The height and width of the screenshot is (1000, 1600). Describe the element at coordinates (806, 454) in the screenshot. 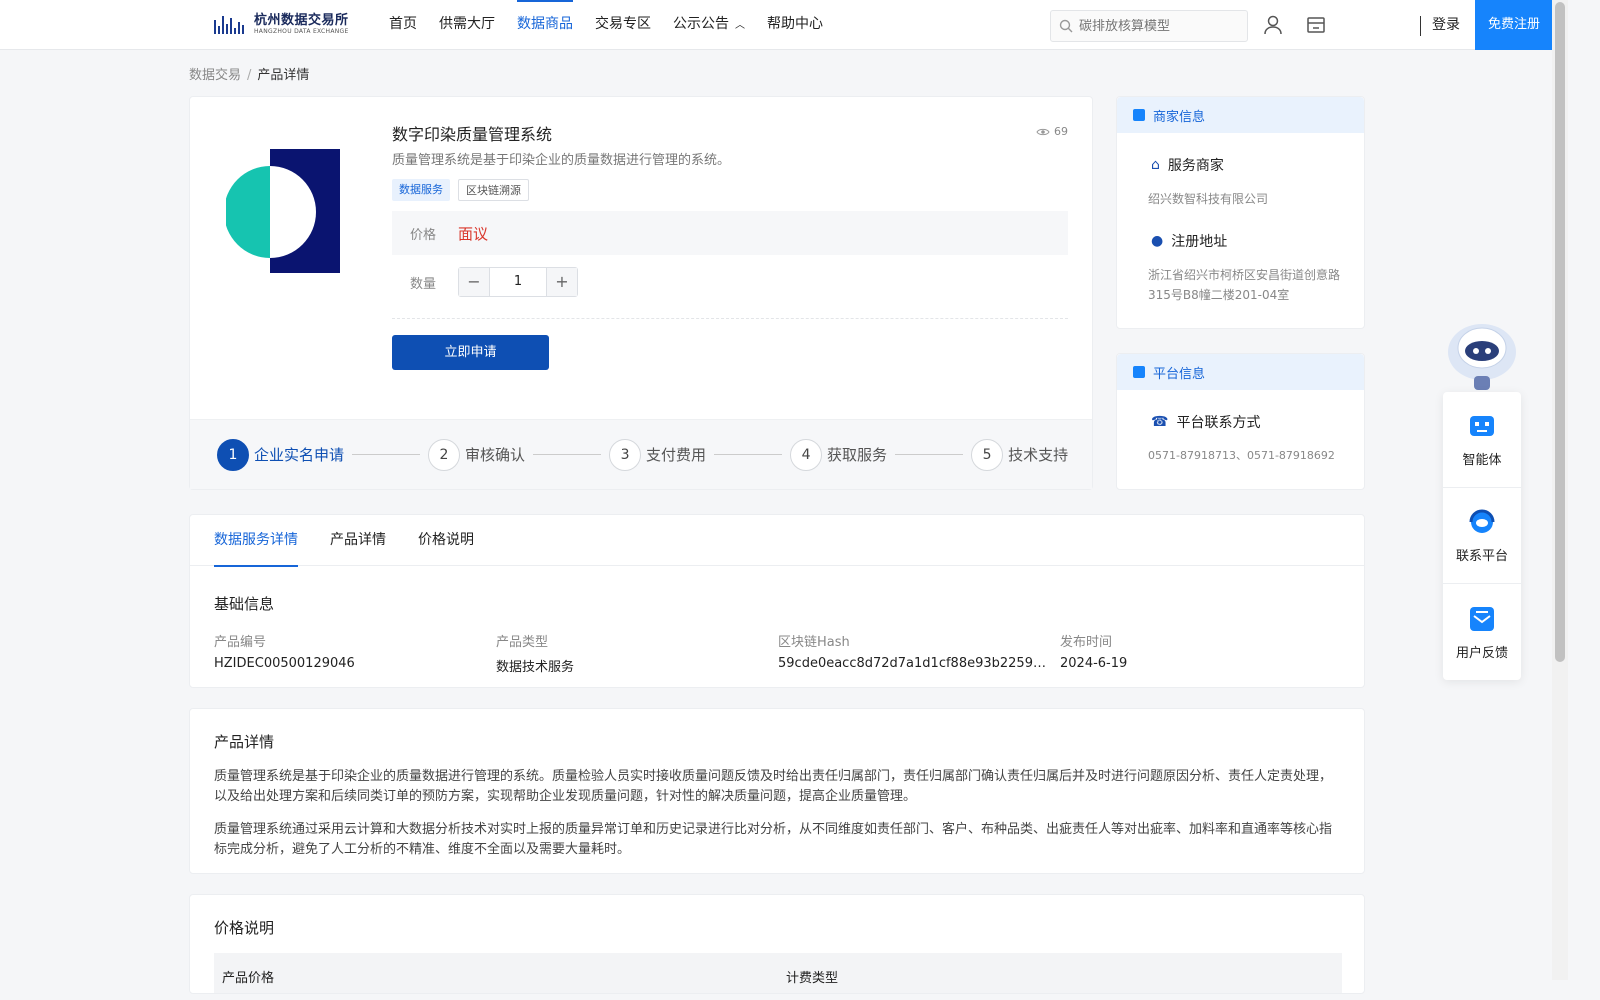

I see `step-number: 4` at that location.